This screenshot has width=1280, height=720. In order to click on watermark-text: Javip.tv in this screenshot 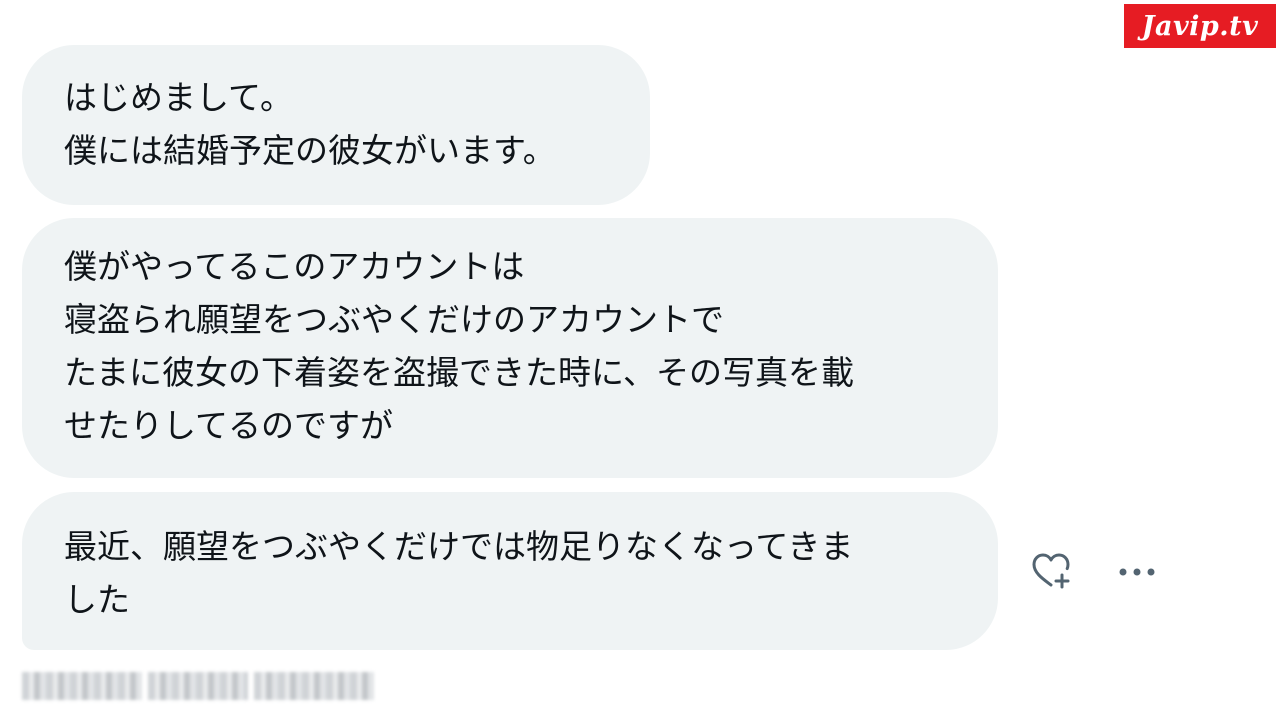, I will do `click(1200, 26)`.